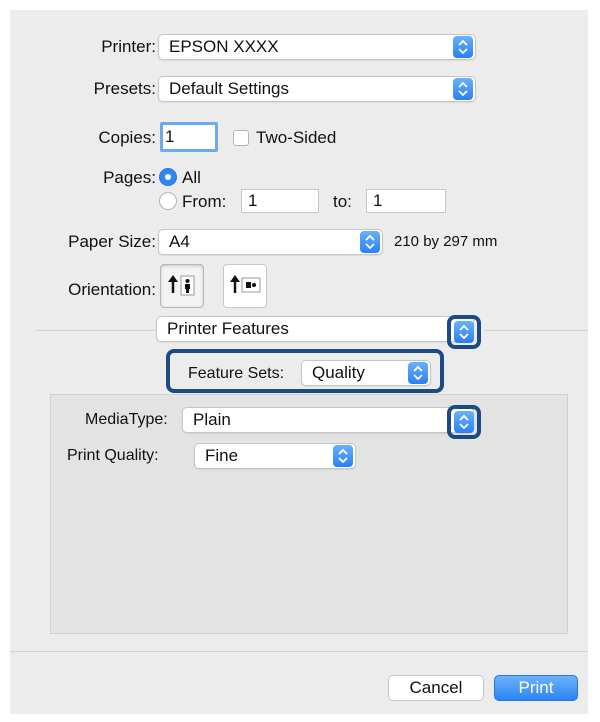  Describe the element at coordinates (342, 201) in the screenshot. I see `pages-to-label: to:` at that location.